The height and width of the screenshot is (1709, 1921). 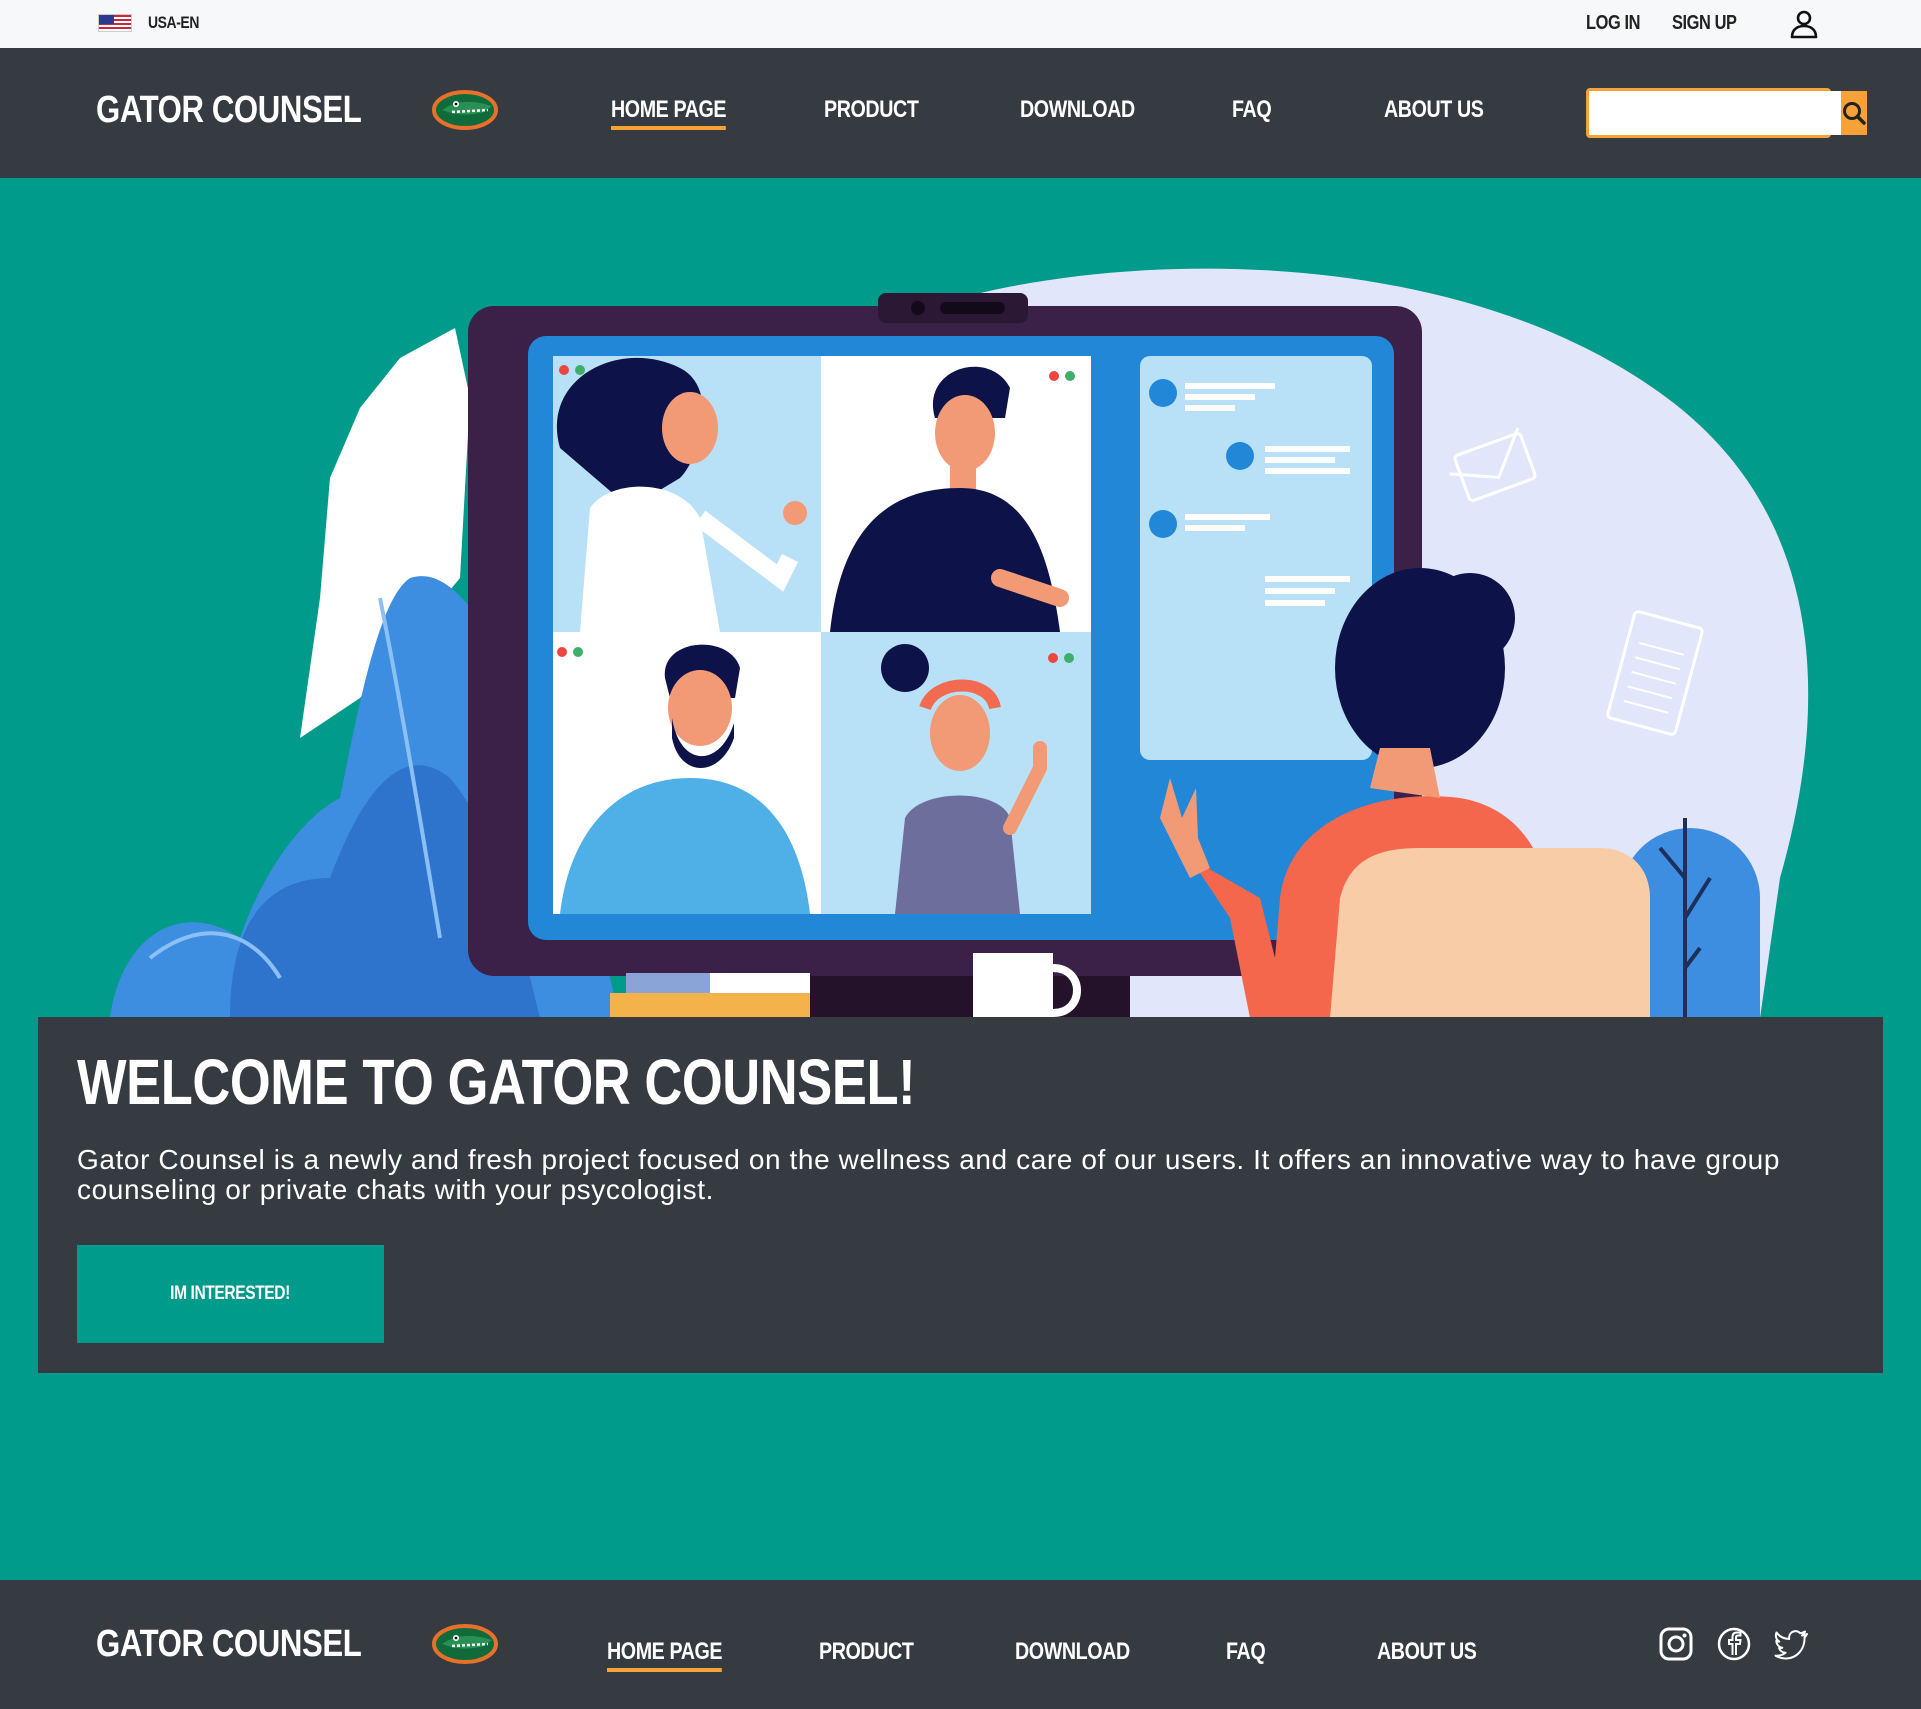 I want to click on footer-brand-logo: GATOR COUNSEL, so click(x=297, y=1644).